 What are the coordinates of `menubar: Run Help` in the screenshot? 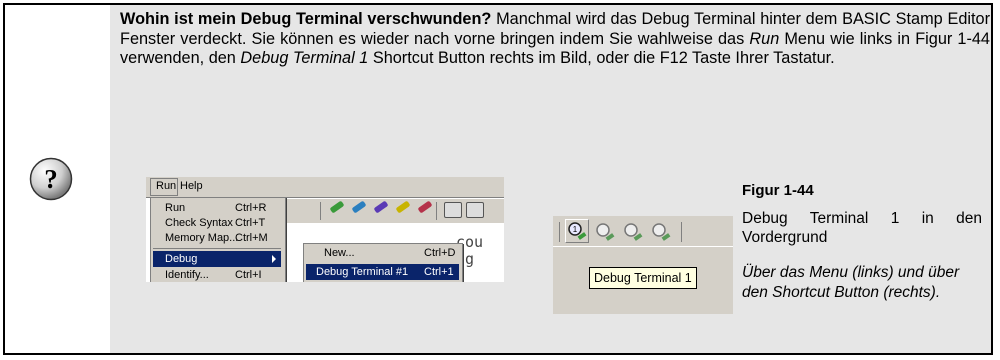 It's located at (325, 187).